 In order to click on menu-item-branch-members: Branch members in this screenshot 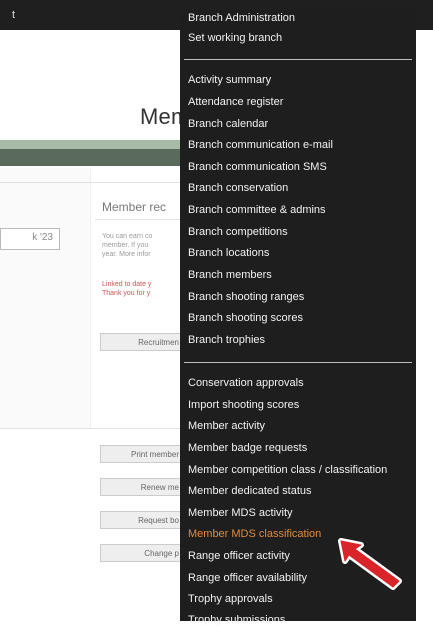, I will do `click(230, 275)`.